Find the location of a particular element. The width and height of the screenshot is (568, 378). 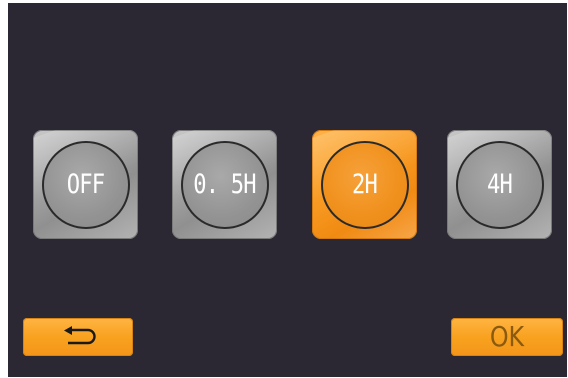

option-label: 4H is located at coordinates (499, 184).